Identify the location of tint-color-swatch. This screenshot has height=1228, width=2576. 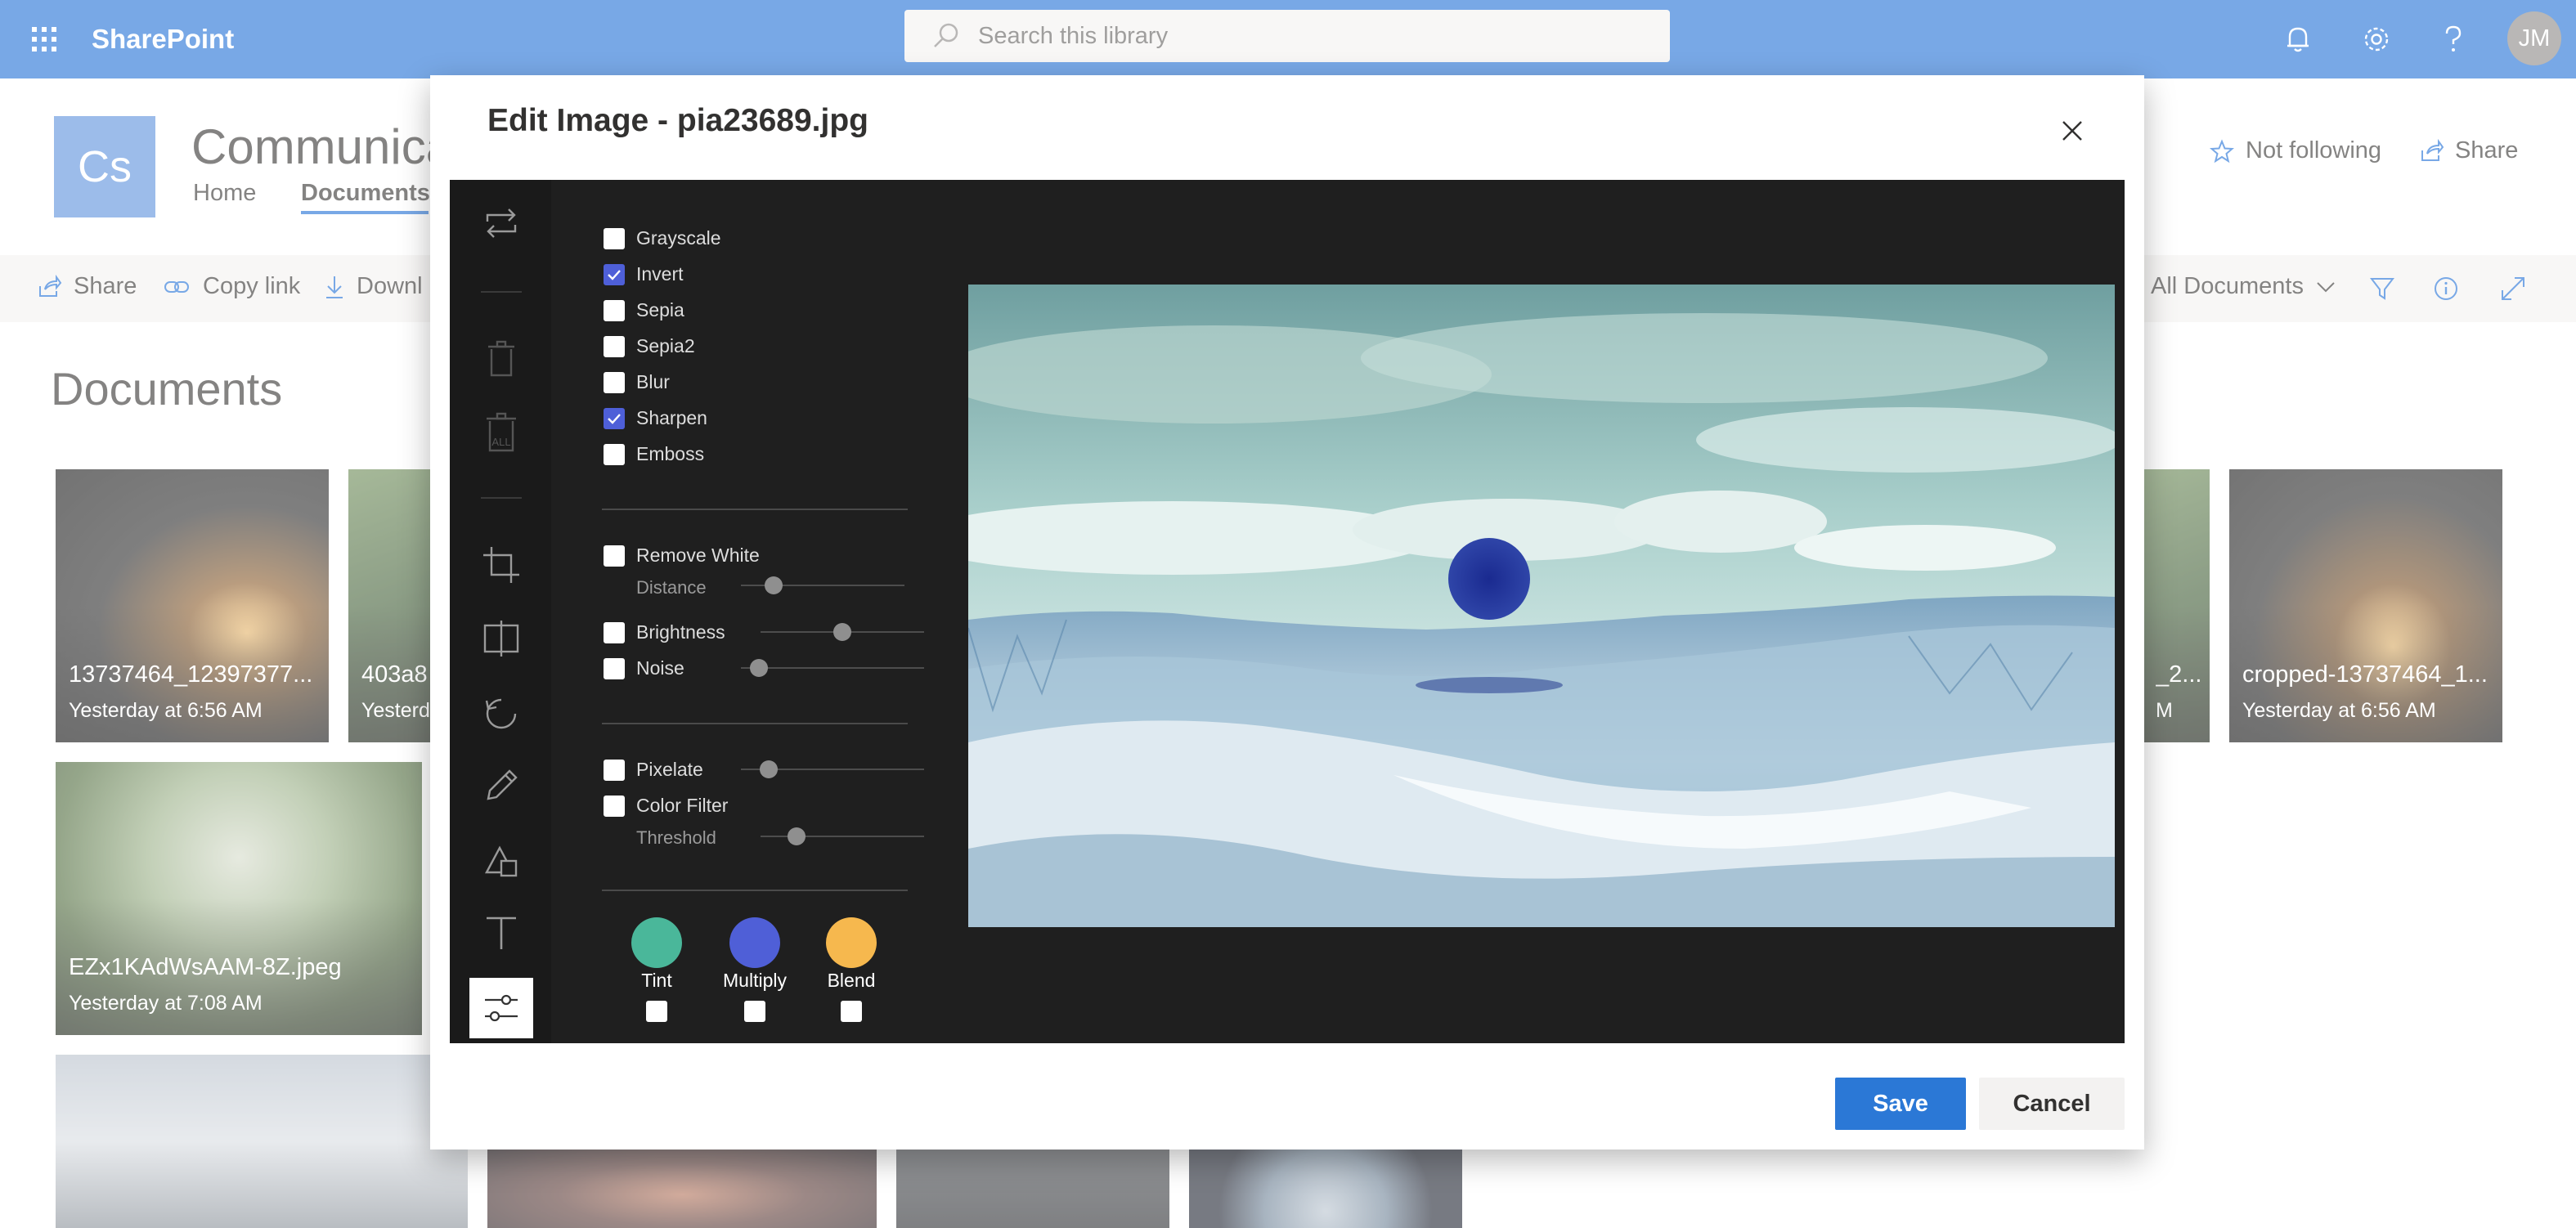
(656, 943).